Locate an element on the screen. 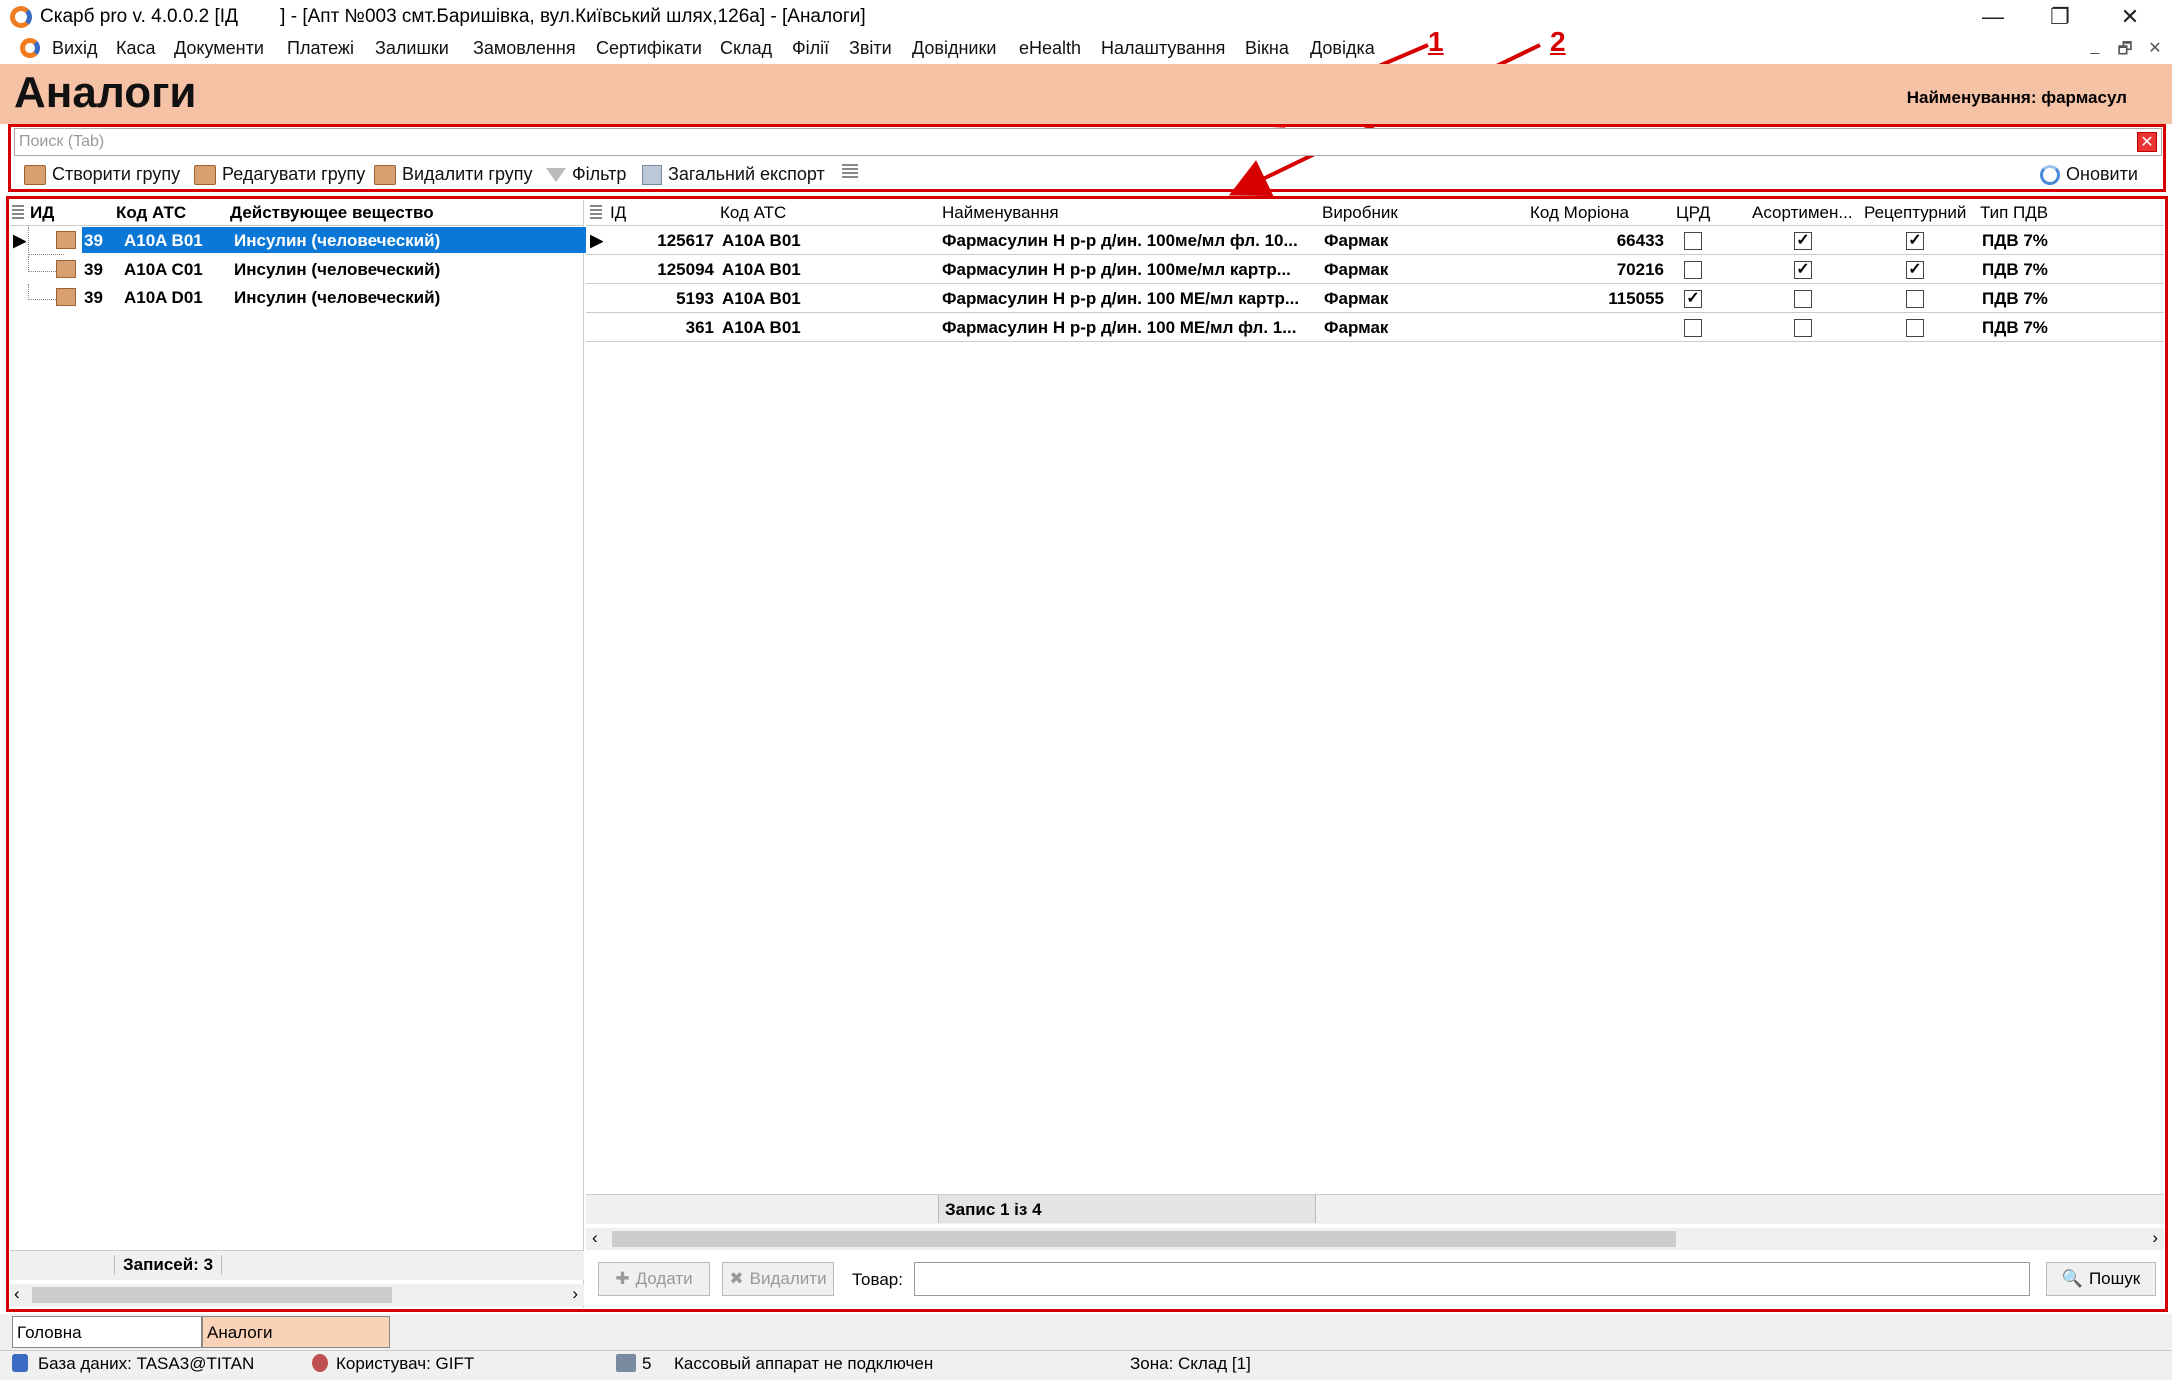  delete-icon: ✖ is located at coordinates (736, 1278).